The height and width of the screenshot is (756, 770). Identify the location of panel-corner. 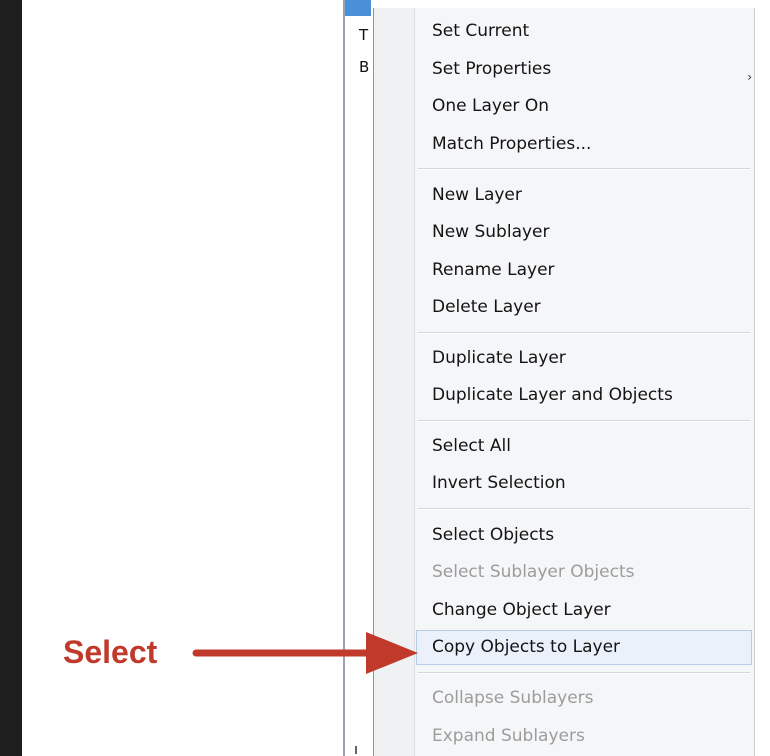
(360, 750).